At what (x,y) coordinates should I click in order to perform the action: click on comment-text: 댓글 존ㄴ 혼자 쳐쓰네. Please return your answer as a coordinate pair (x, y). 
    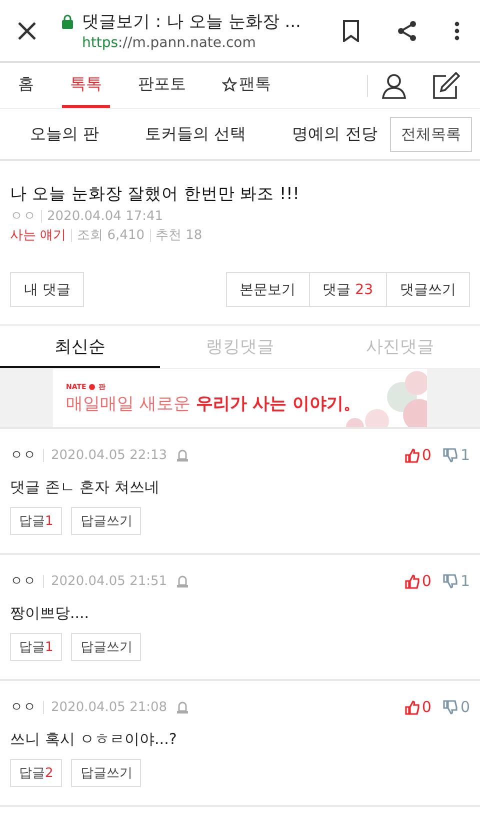
    Looking at the image, I should click on (85, 487).